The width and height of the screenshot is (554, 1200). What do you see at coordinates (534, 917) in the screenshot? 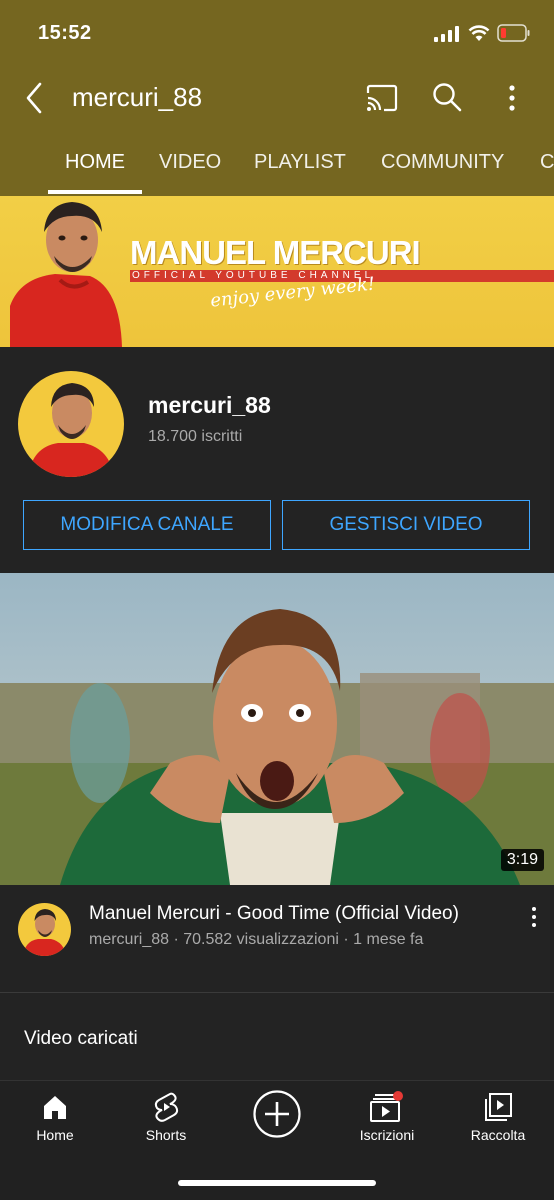
I see `video-more-options-icon` at bounding box center [534, 917].